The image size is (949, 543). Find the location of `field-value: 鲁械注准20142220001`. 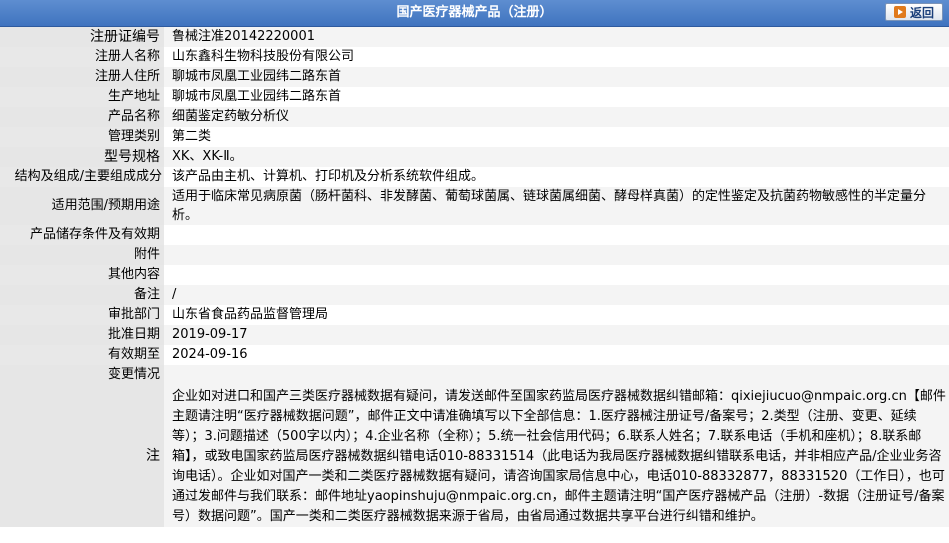

field-value: 鲁械注准20142220001 is located at coordinates (556, 37).